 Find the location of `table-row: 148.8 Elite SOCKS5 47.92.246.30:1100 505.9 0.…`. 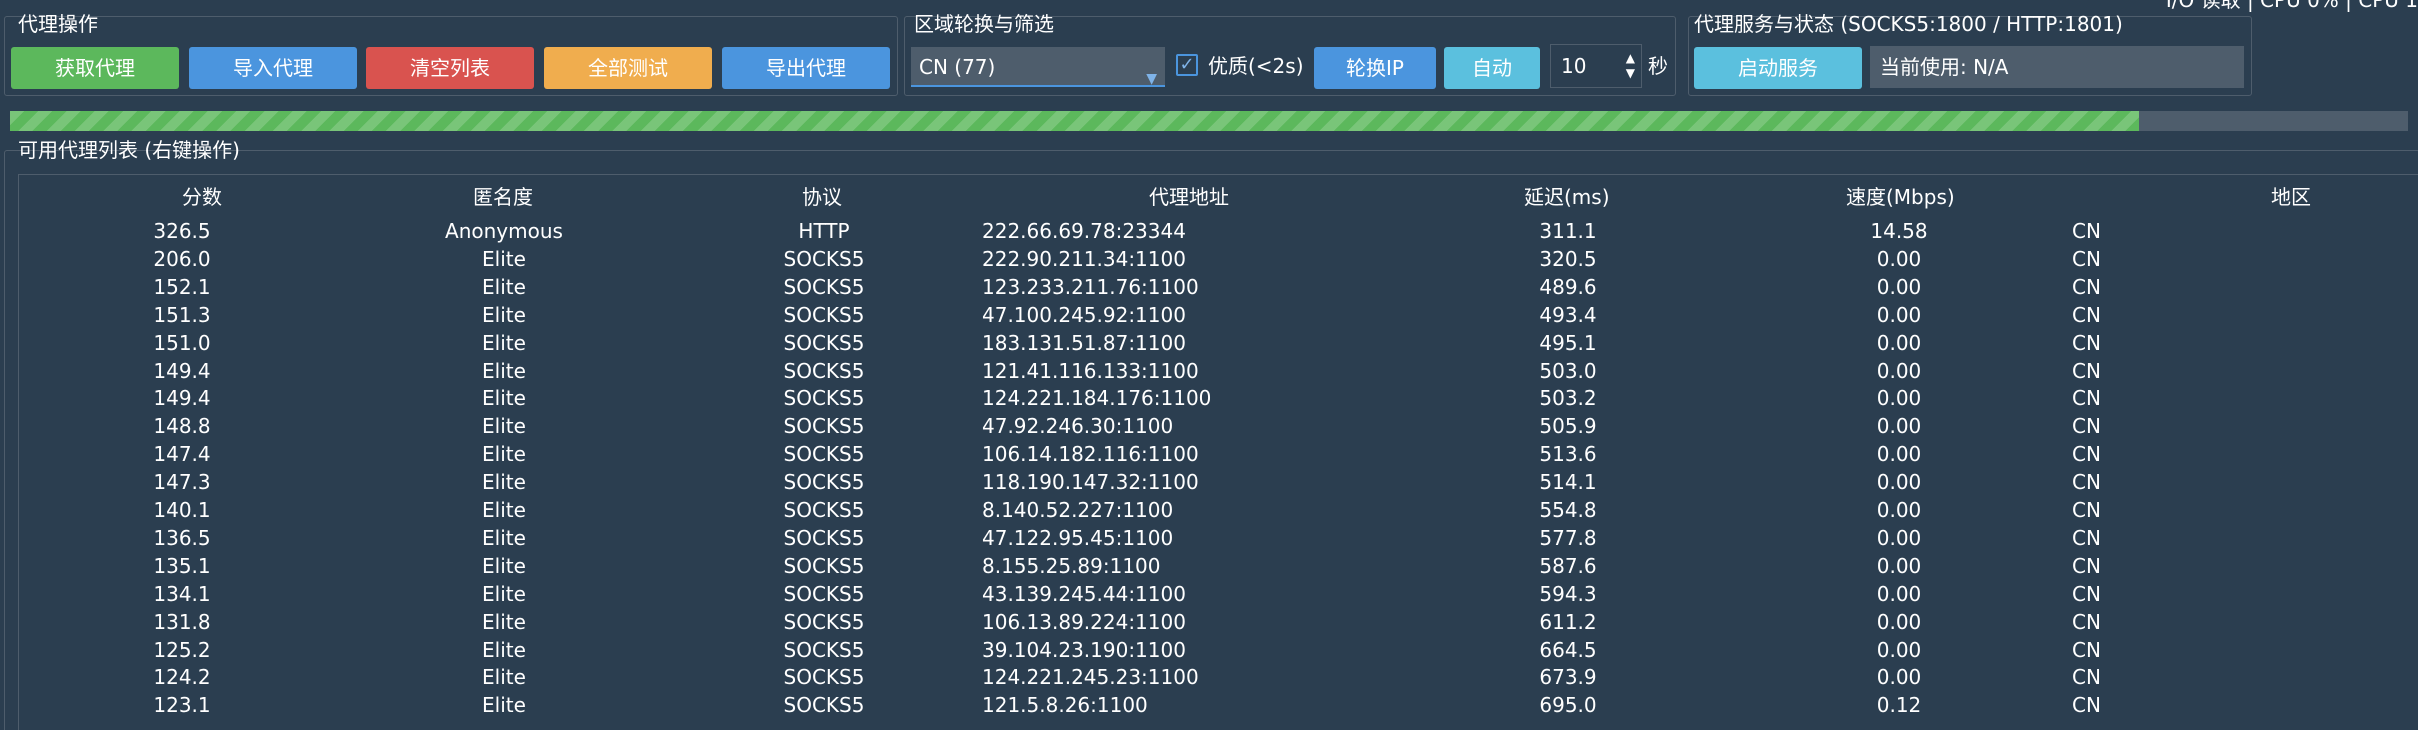

table-row: 148.8 Elite SOCKS5 47.92.246.30:1100 505.9 0.… is located at coordinates (1218, 426).